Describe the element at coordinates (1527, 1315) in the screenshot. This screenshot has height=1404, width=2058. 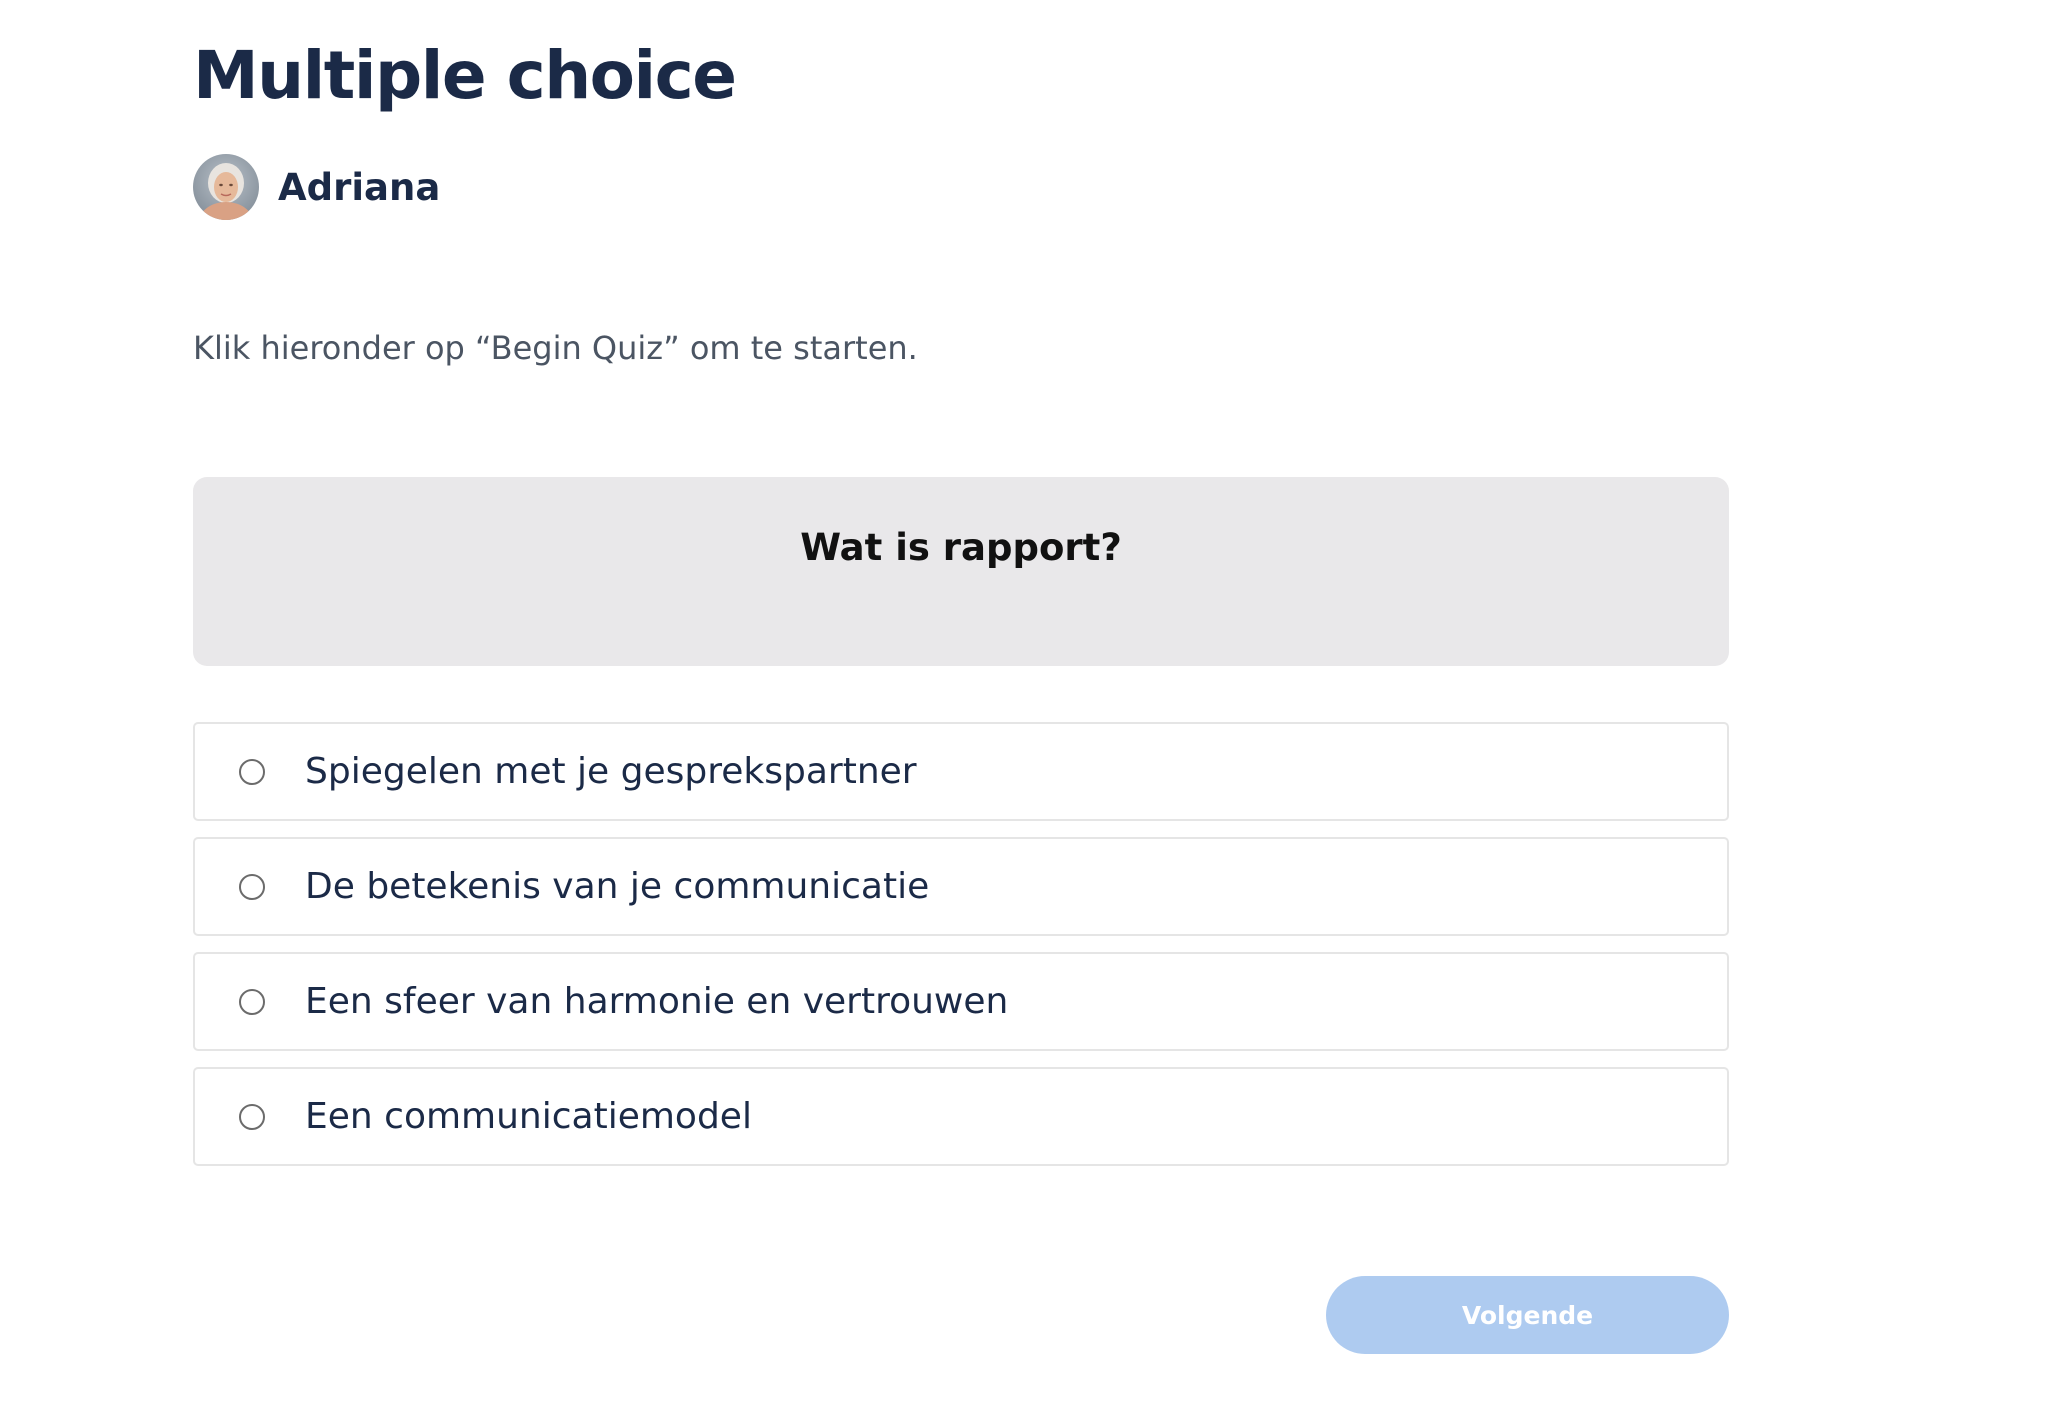
I see `next-button: Volgende` at that location.